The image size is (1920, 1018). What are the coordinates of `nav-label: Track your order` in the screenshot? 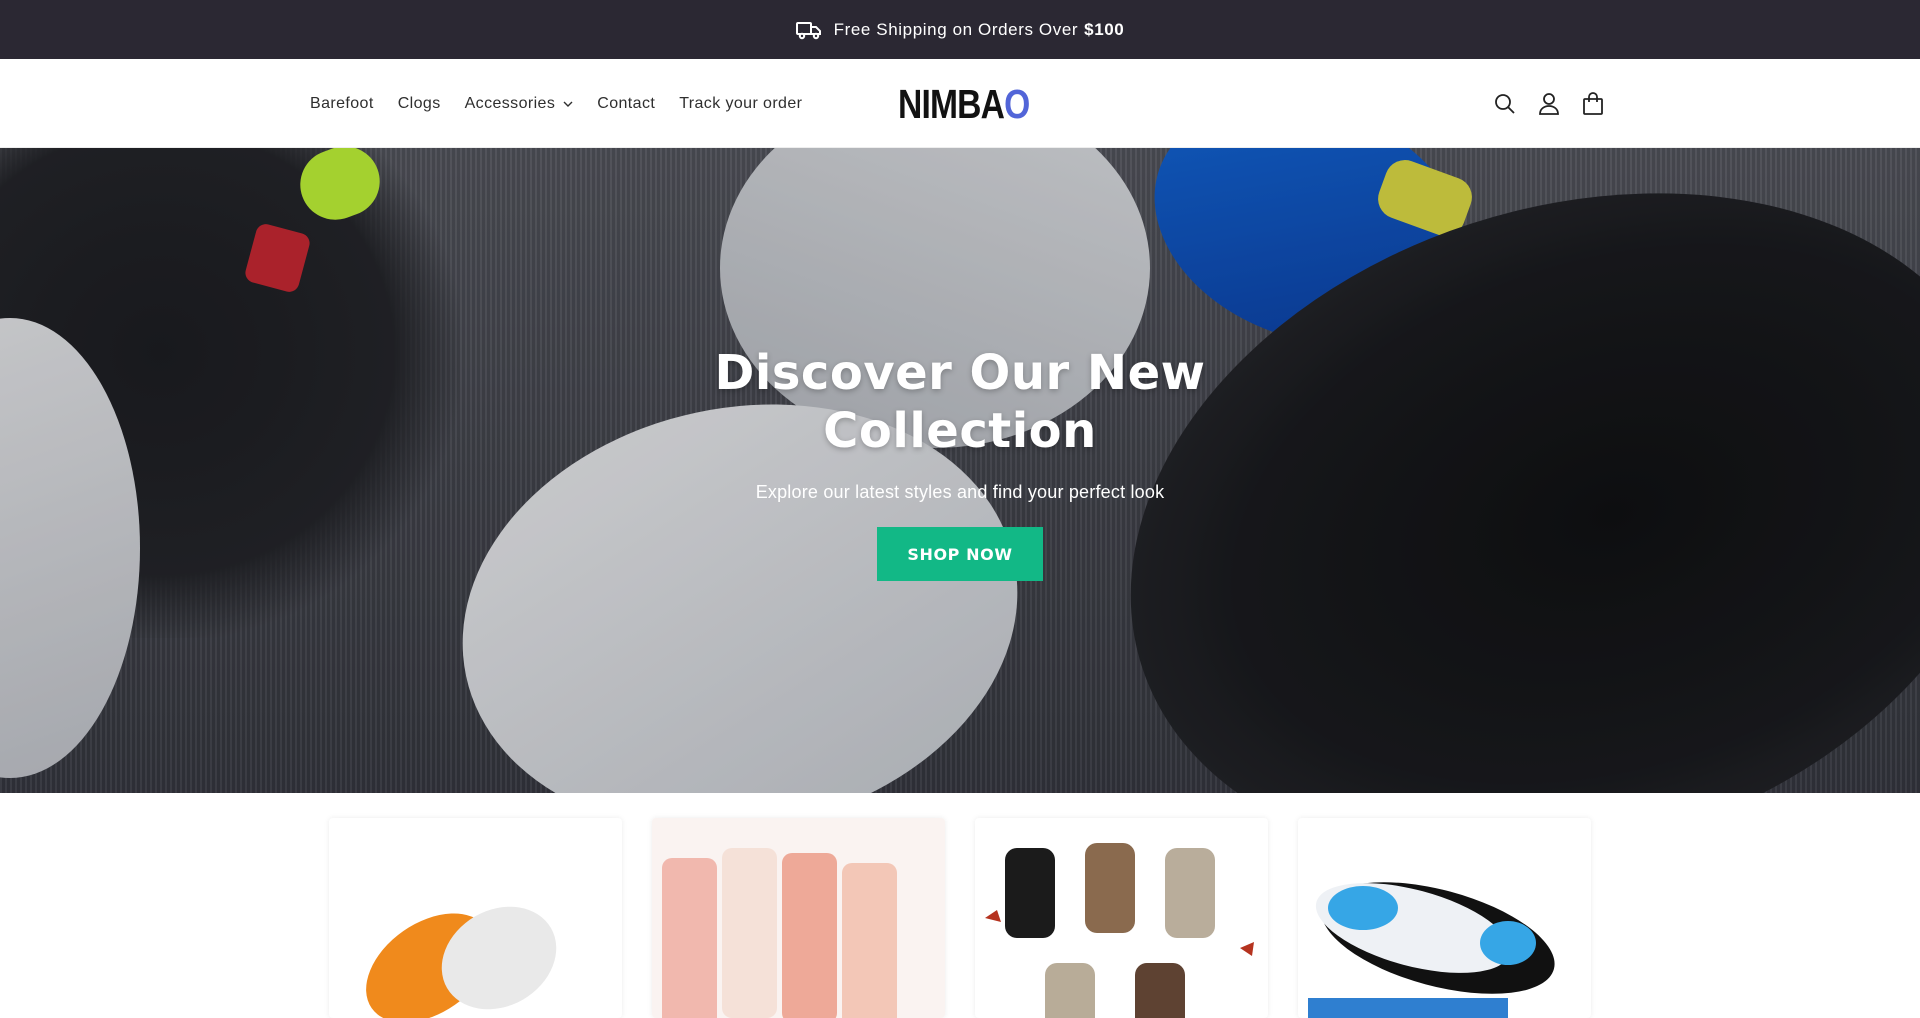 It's located at (741, 103).